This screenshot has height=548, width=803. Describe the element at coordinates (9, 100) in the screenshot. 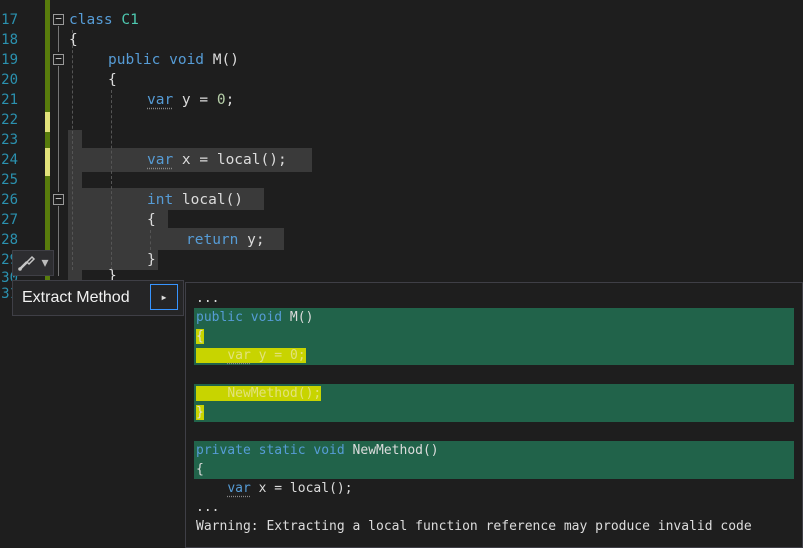

I see `line-number: 21` at that location.